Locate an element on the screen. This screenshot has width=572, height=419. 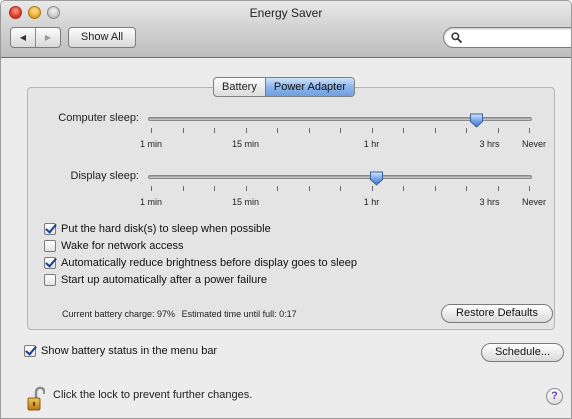
display-sleep-slider-thumb is located at coordinates (376, 178).